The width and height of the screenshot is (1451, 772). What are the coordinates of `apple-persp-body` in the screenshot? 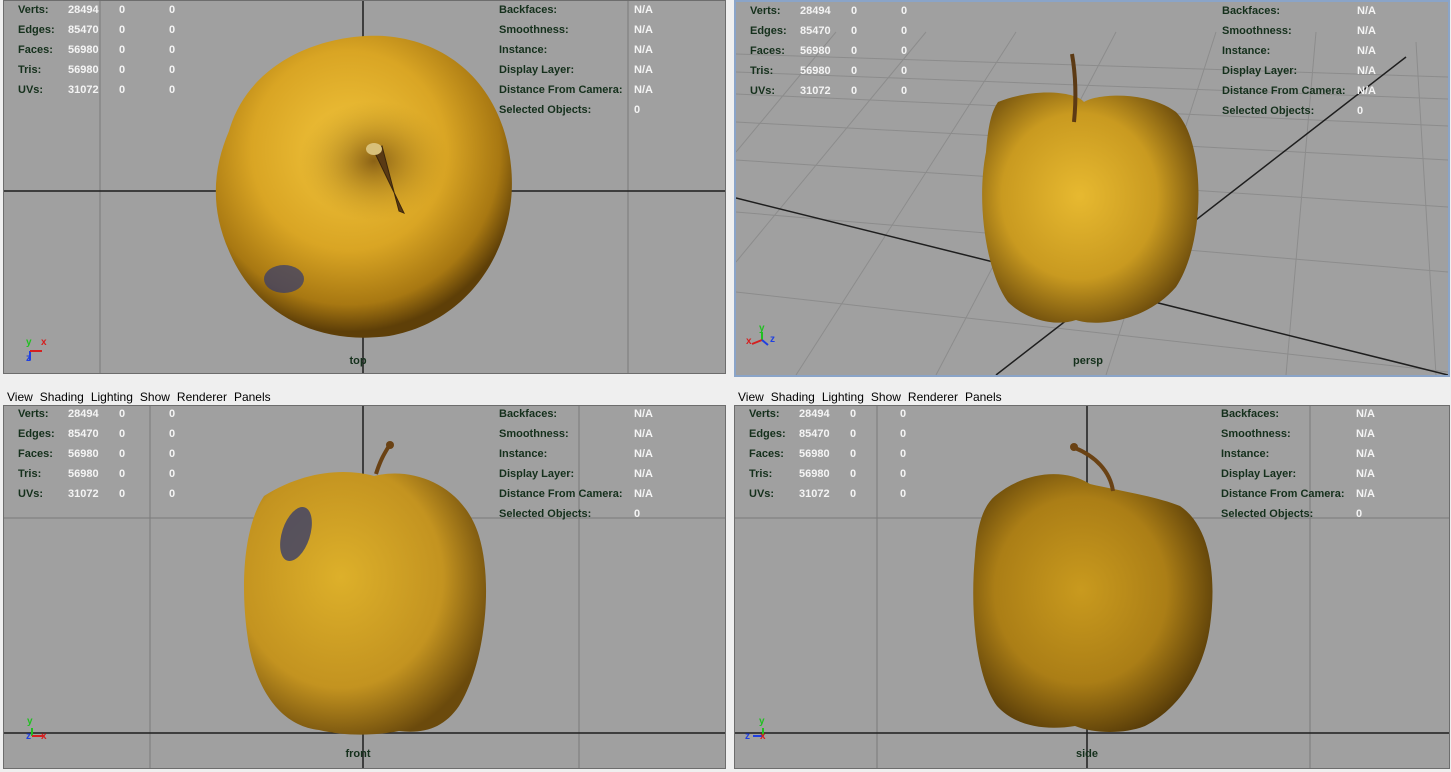 It's located at (1090, 207).